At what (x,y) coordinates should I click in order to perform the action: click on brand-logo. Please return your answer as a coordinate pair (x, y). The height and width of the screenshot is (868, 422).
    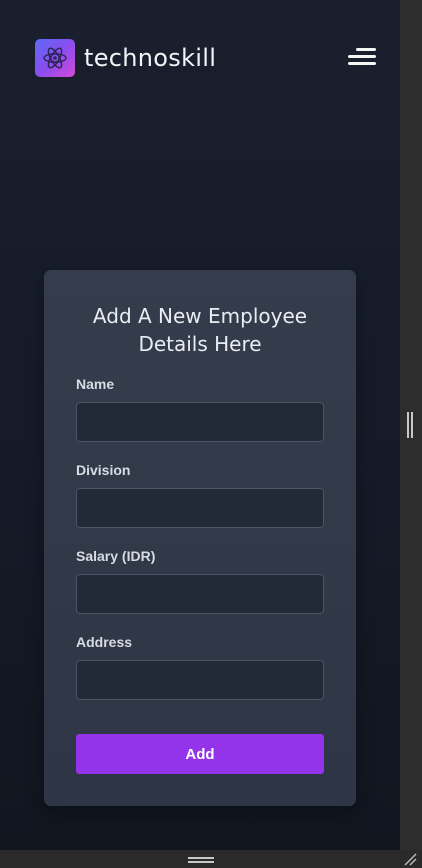
    Looking at the image, I should click on (55, 58).